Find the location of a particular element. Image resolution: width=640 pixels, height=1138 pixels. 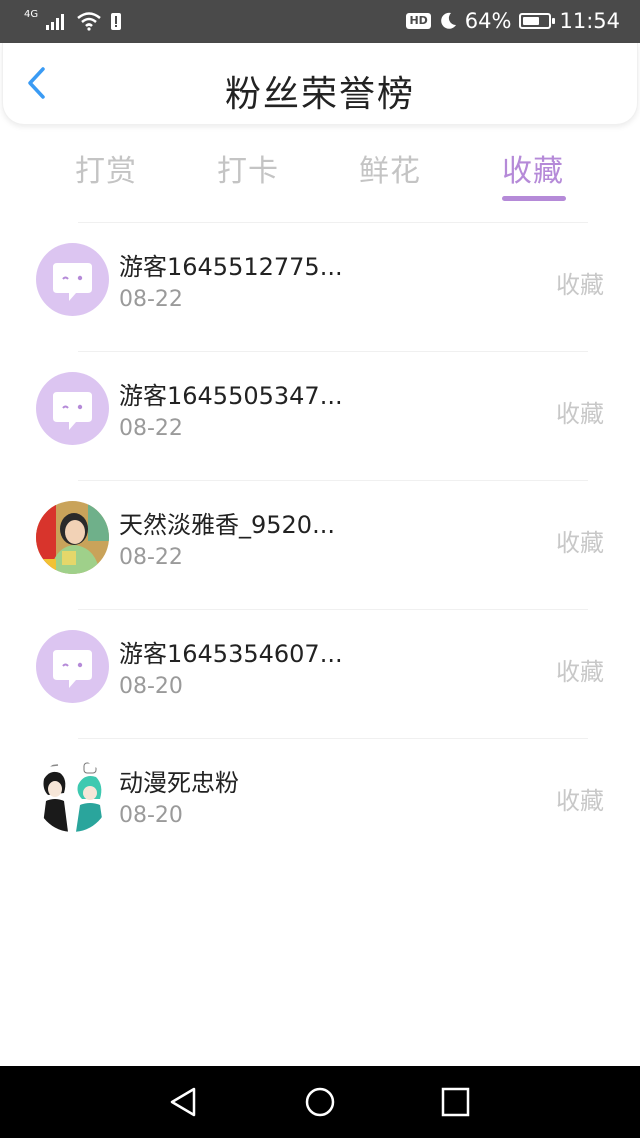

system-nav-bar is located at coordinates (320, 1102).